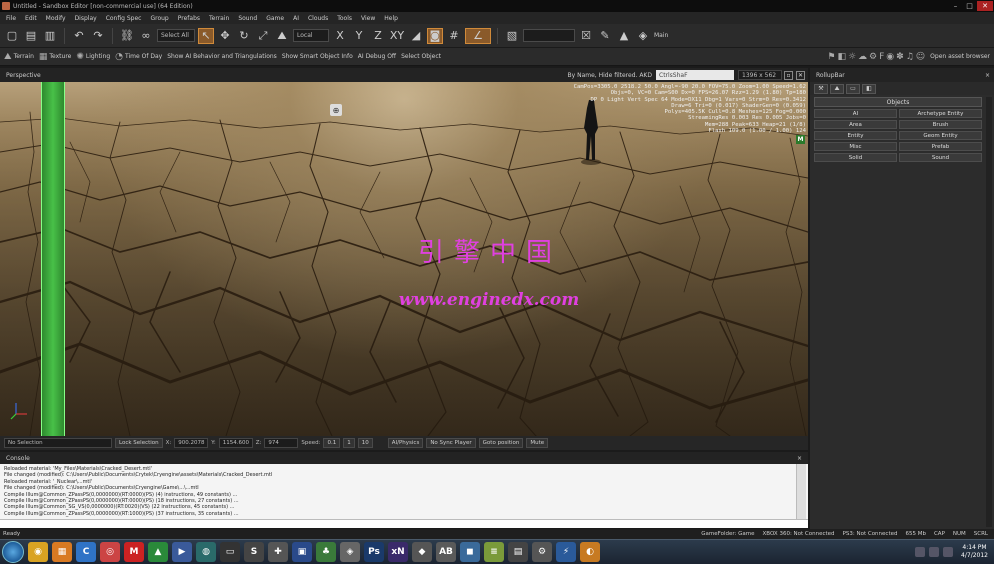 The height and width of the screenshot is (564, 994). I want to click on clear-icon: ☒, so click(586, 36).